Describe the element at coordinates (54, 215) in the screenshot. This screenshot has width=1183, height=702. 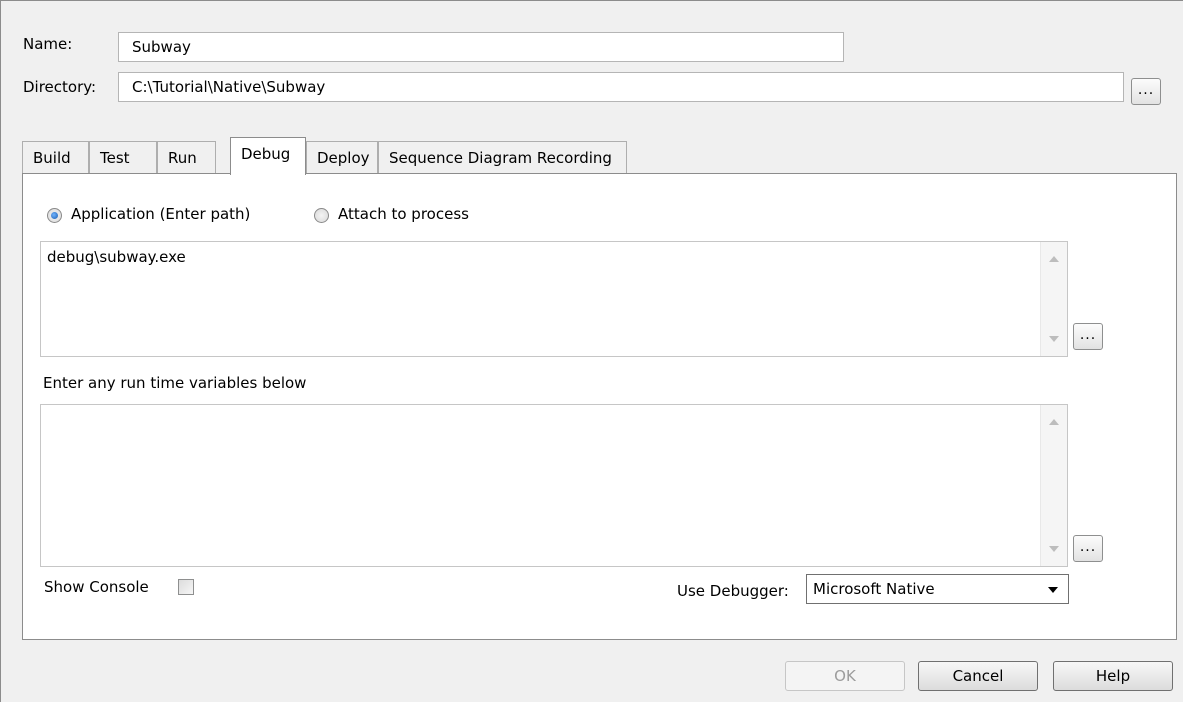
I see `radio-selected-icon` at that location.